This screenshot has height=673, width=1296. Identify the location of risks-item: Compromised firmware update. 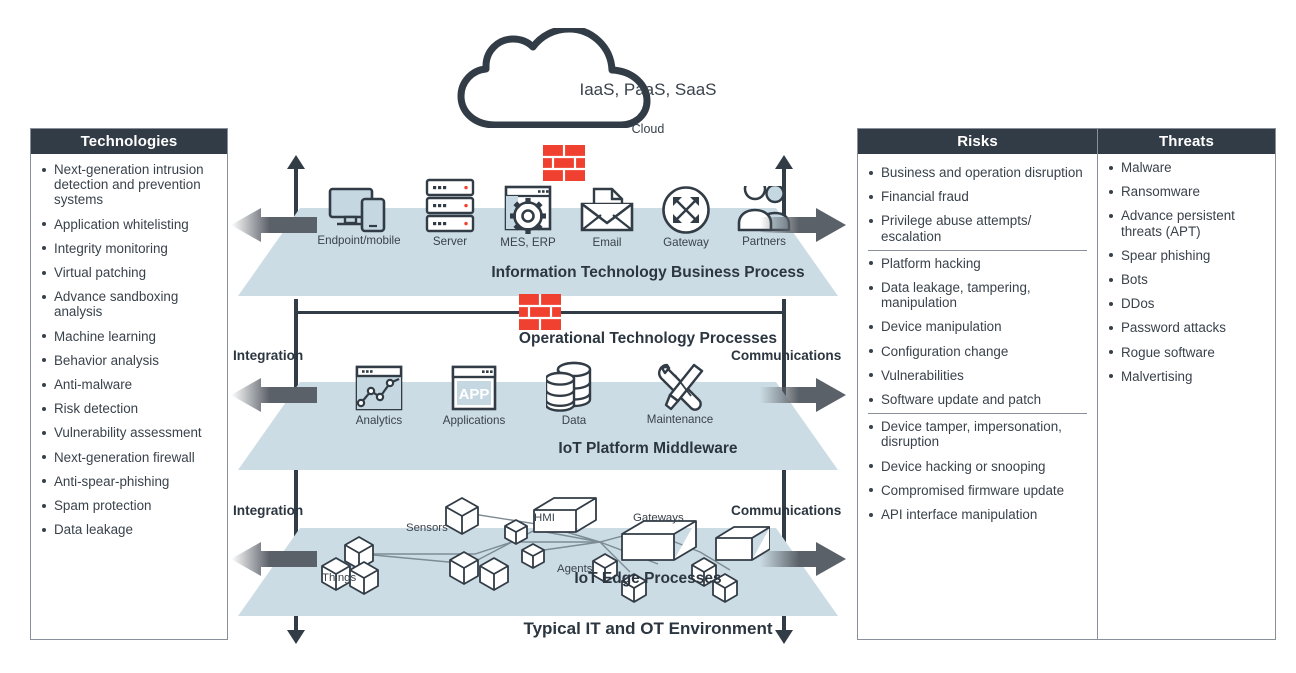
(977, 490).